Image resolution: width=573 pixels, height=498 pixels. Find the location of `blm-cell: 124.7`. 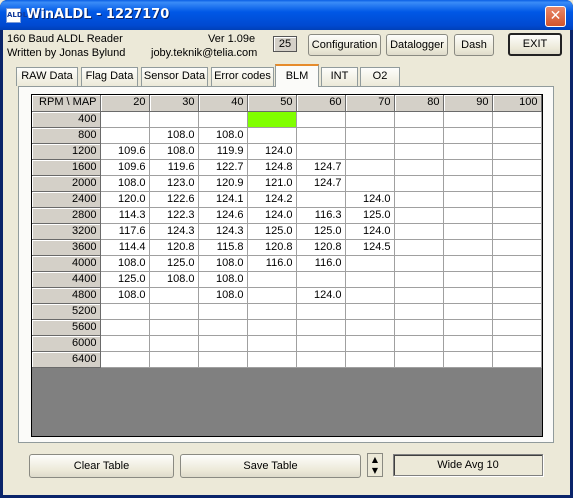

blm-cell: 124.7 is located at coordinates (321, 183).